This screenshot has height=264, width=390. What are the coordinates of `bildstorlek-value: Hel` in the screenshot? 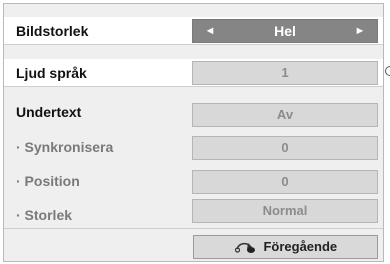 It's located at (285, 31).